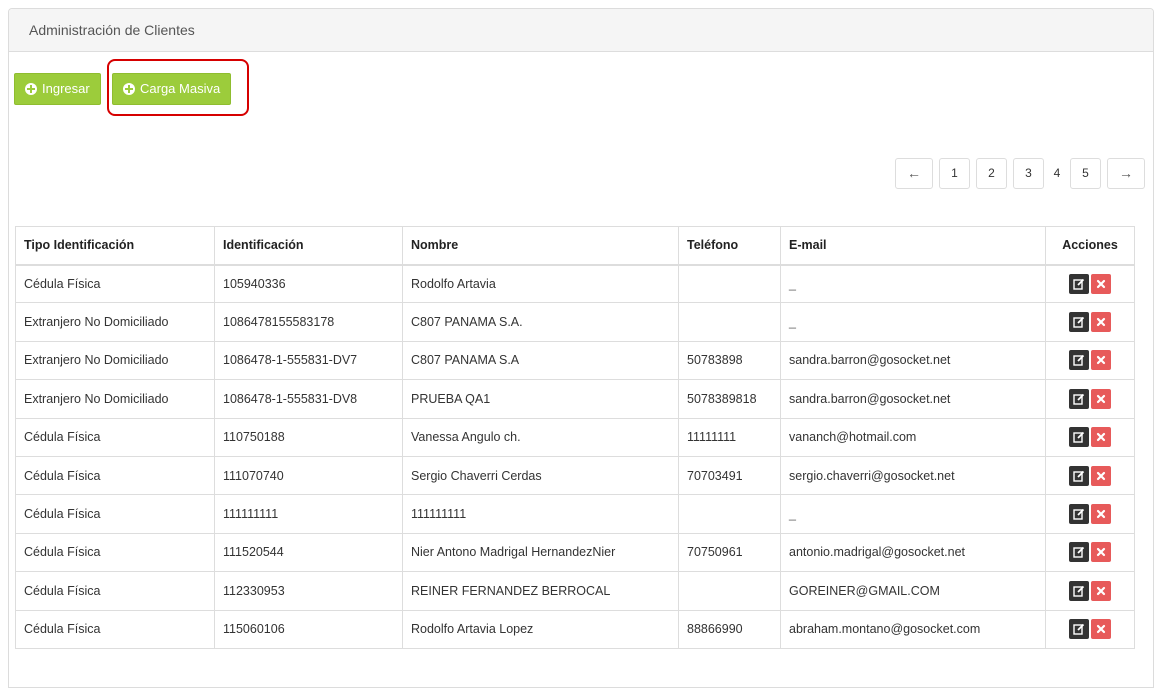 This screenshot has height=688, width=1157. I want to click on cell-nombre: C807 PANAMA S.A., so click(540, 322).